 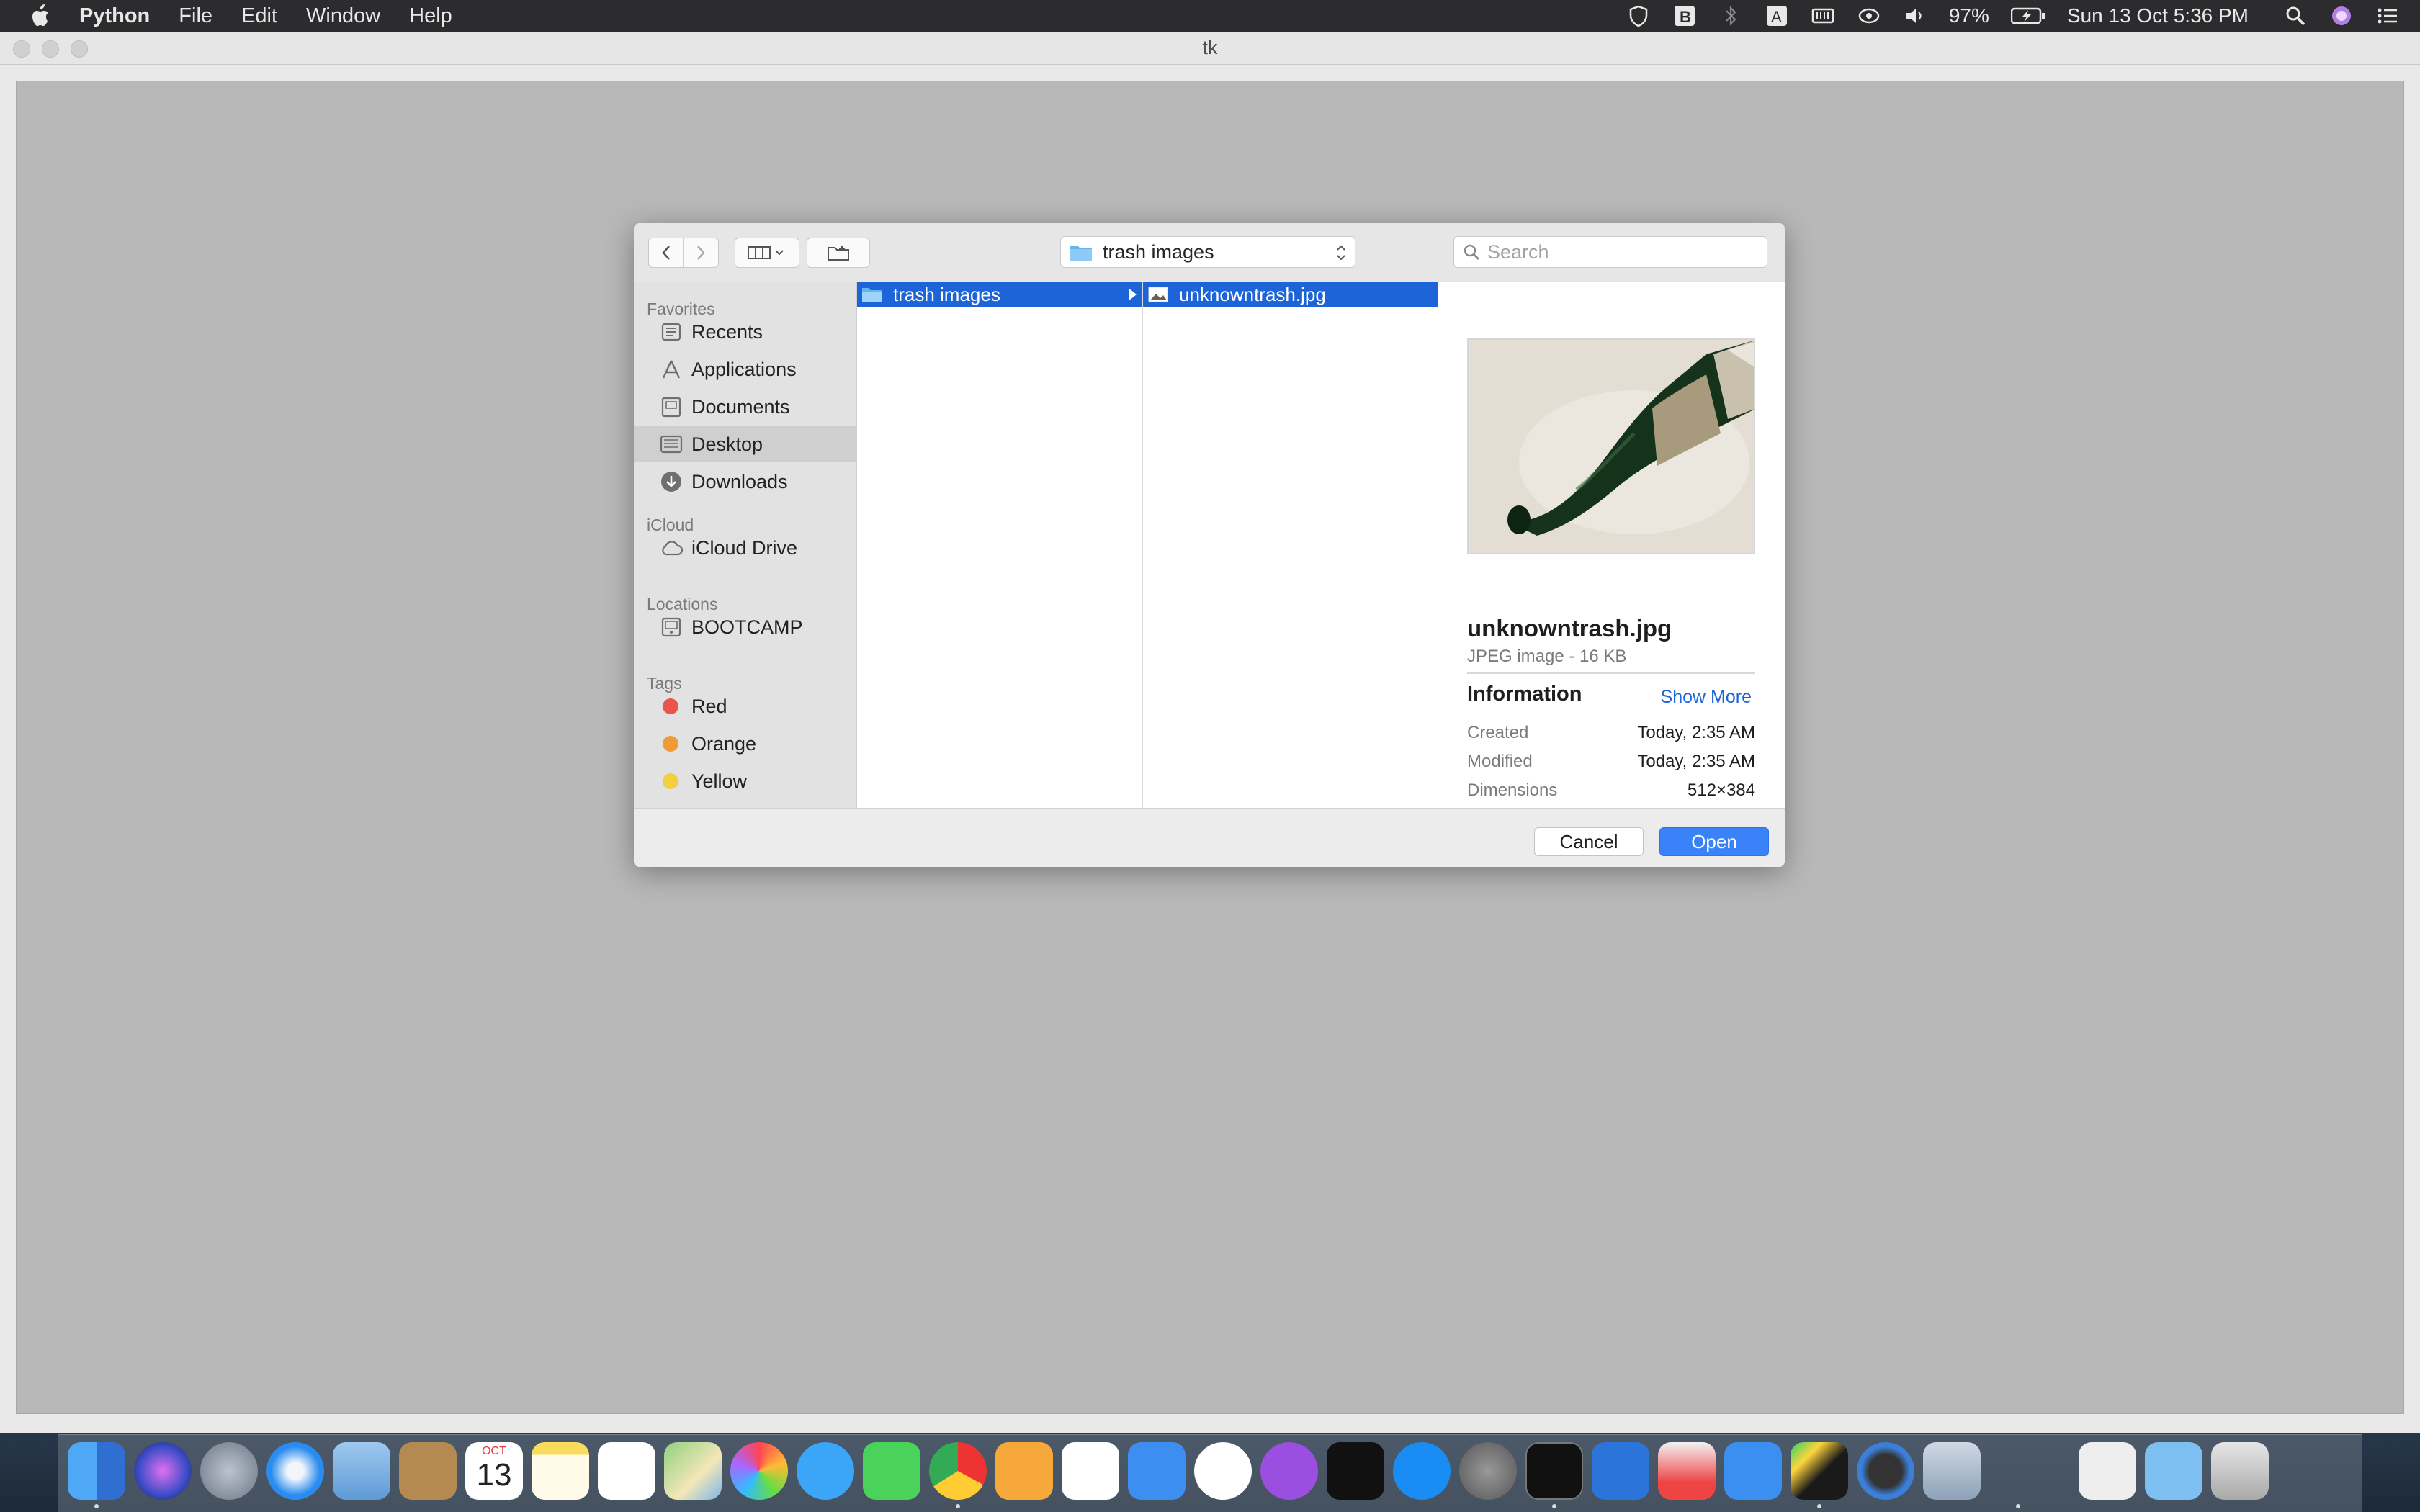 What do you see at coordinates (891, 1471) in the screenshot?
I see `facetime-icon` at bounding box center [891, 1471].